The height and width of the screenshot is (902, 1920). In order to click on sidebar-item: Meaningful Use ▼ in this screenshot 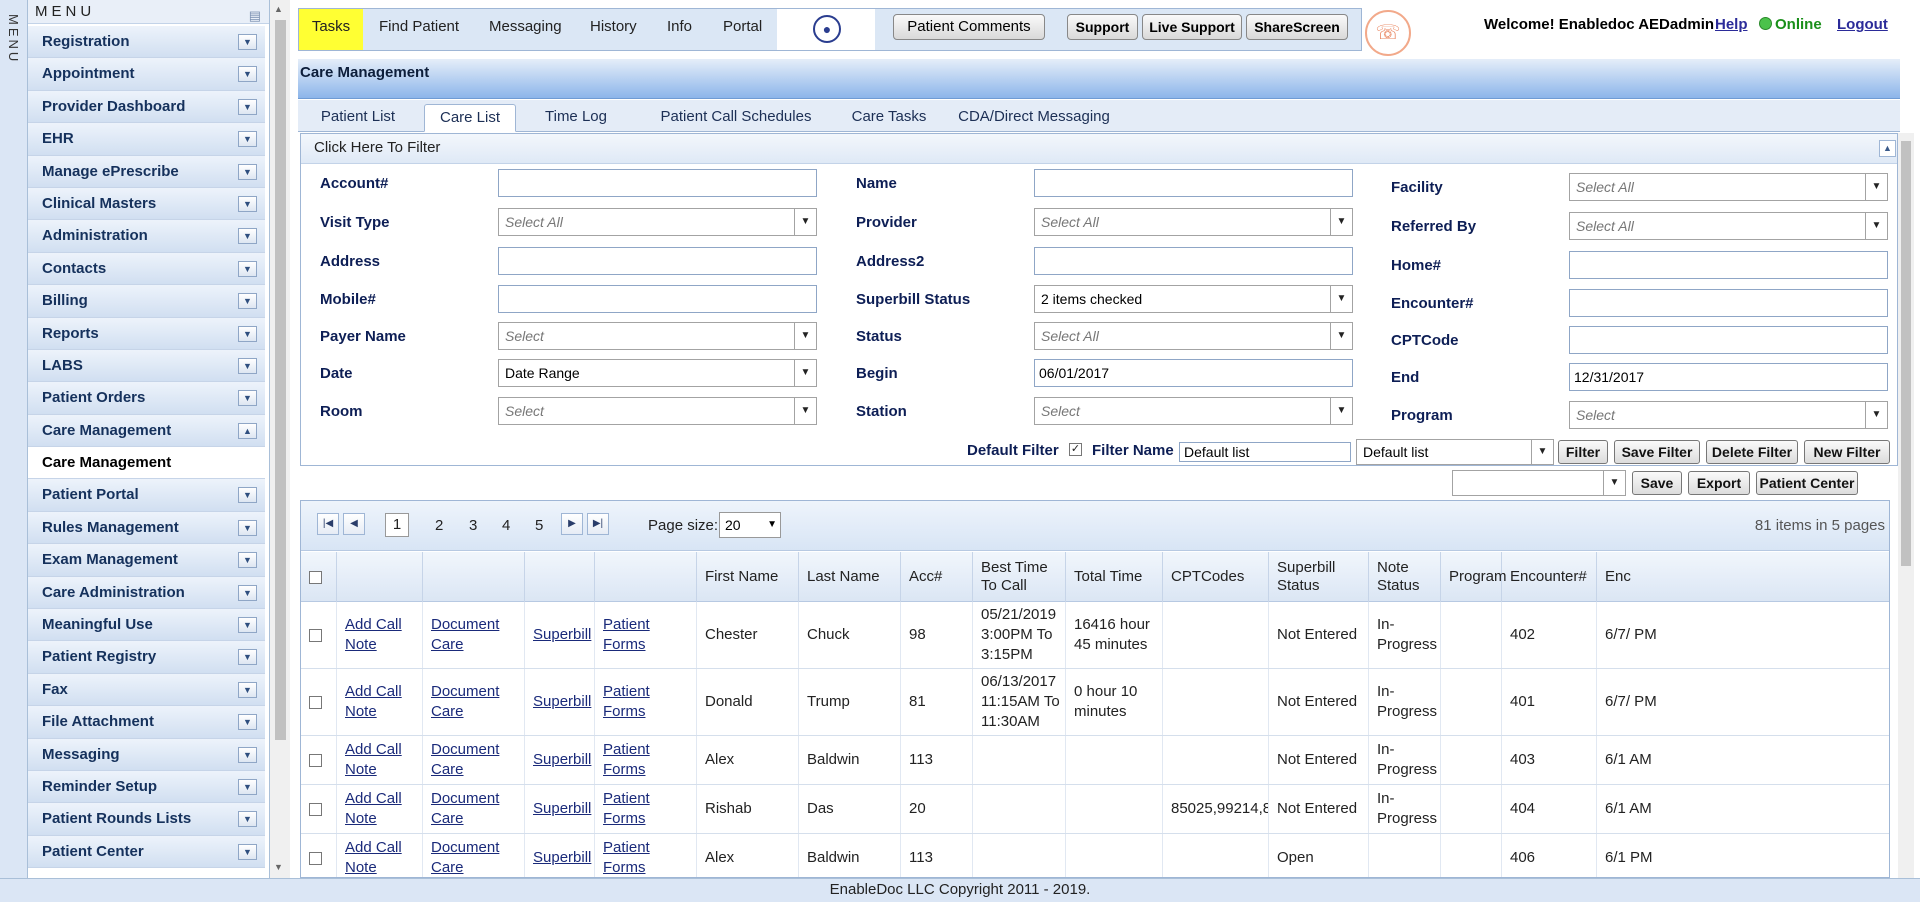, I will do `click(146, 625)`.